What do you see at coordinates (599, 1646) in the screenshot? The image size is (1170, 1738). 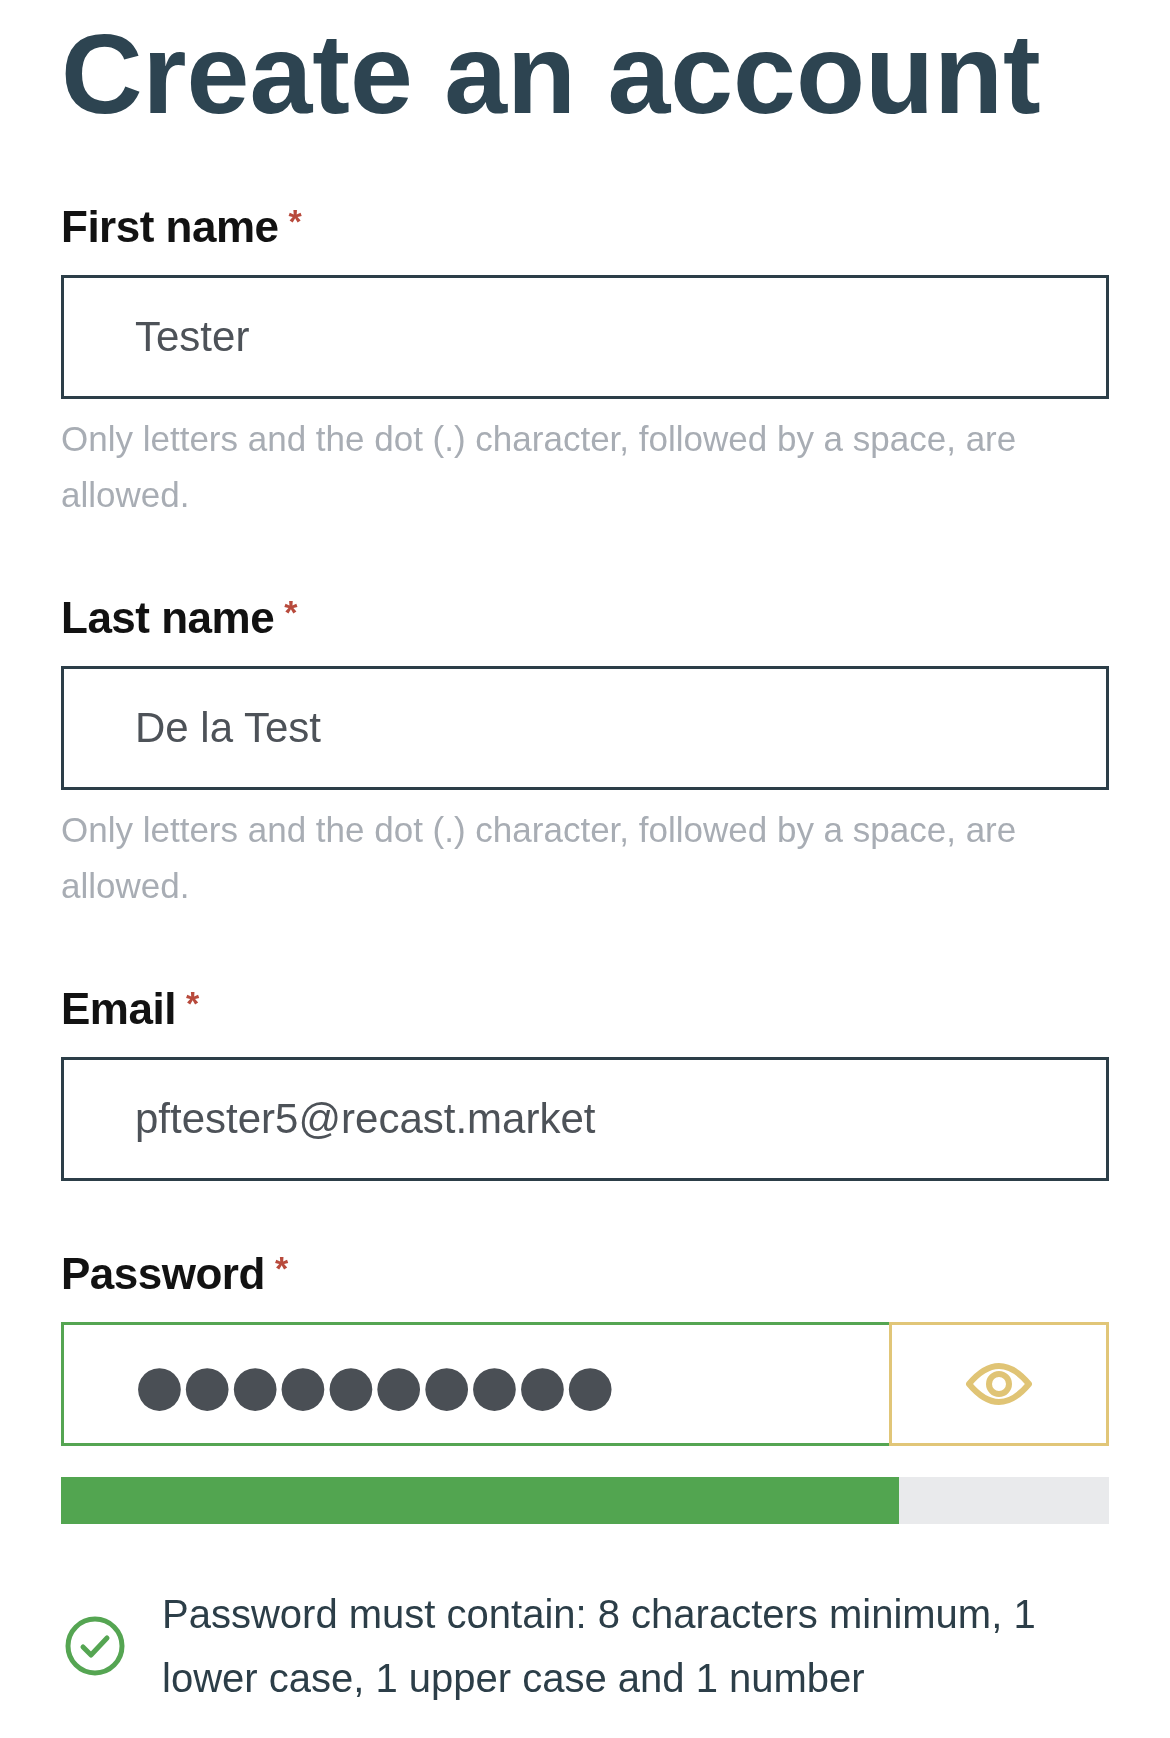 I see `password-requirements-text: Password must contain: 8 characters minimum, 1 lower case, 1 upper case and 1 number` at bounding box center [599, 1646].